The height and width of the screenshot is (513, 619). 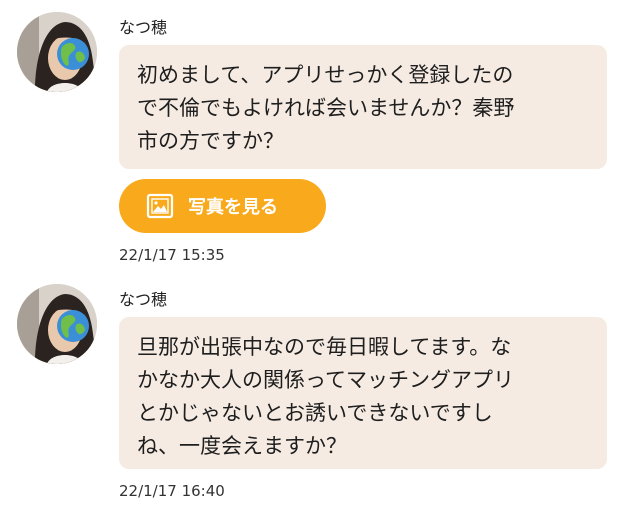 I want to click on view-photo-button: 写真を見る, so click(x=222, y=206).